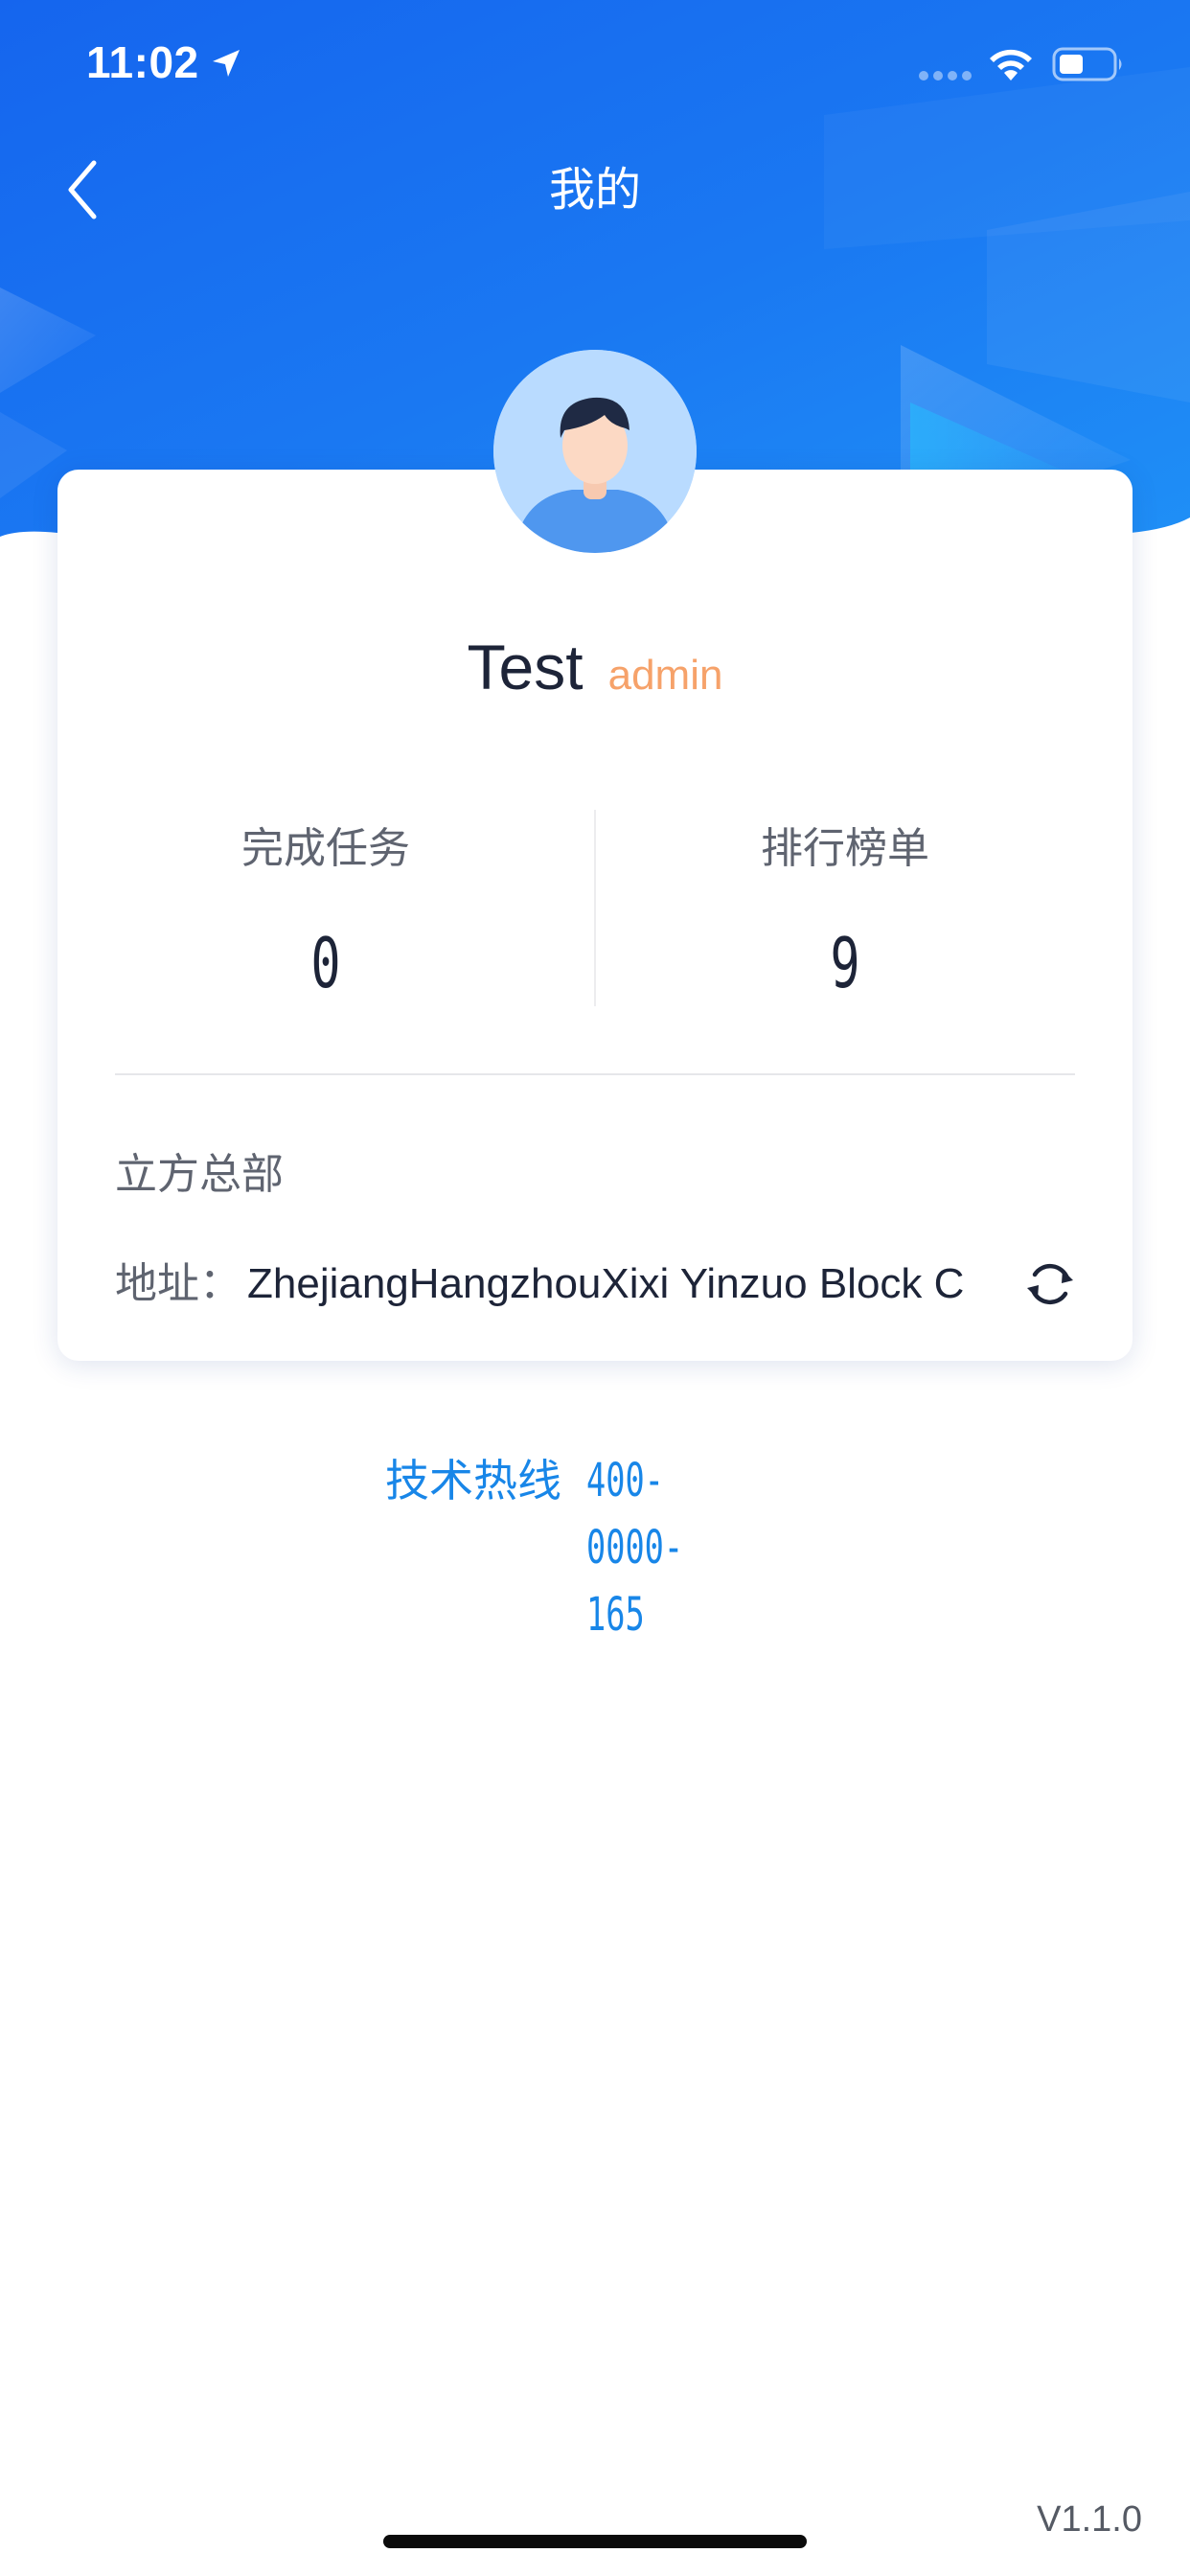 The width and height of the screenshot is (1190, 2576). What do you see at coordinates (606, 1283) in the screenshot?
I see `address-value: ZhejiangHangzhouXixi Yinzuo Block C` at bounding box center [606, 1283].